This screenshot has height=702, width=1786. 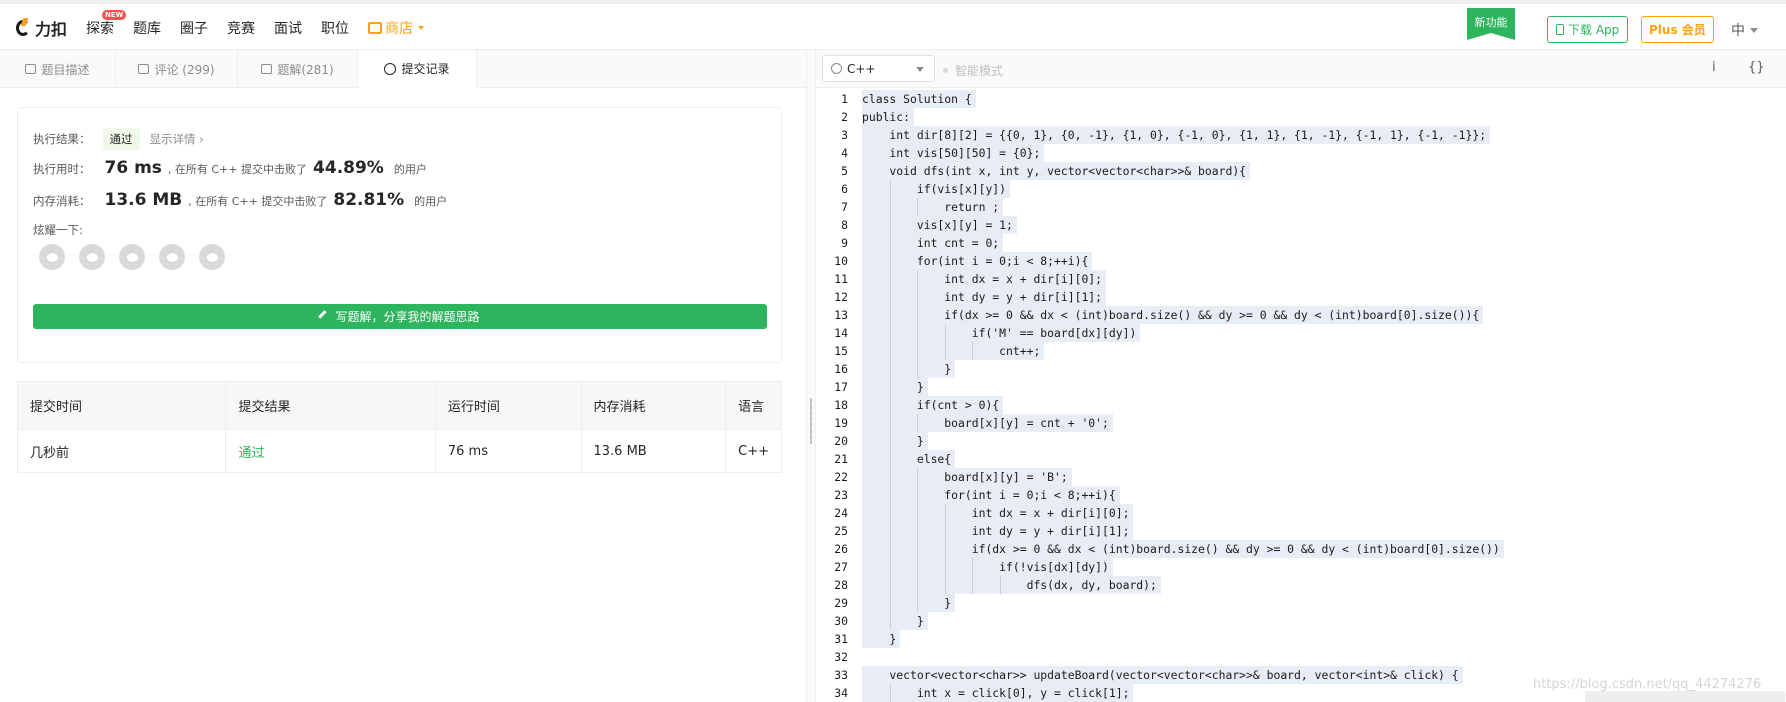 I want to click on nav-item-explore: 探索 NEW, so click(x=106, y=24).